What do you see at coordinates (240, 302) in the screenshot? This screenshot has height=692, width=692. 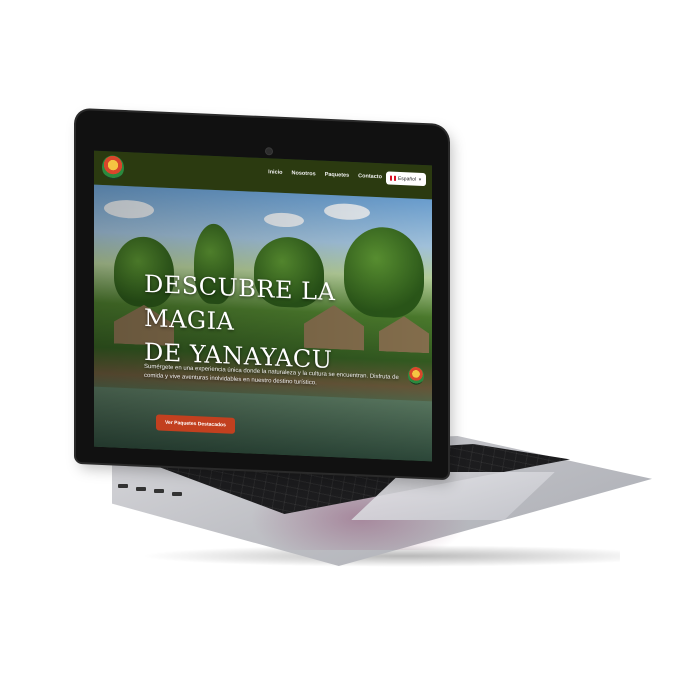 I see `hero-title-line1: DESCUBRE LA MAGIA` at bounding box center [240, 302].